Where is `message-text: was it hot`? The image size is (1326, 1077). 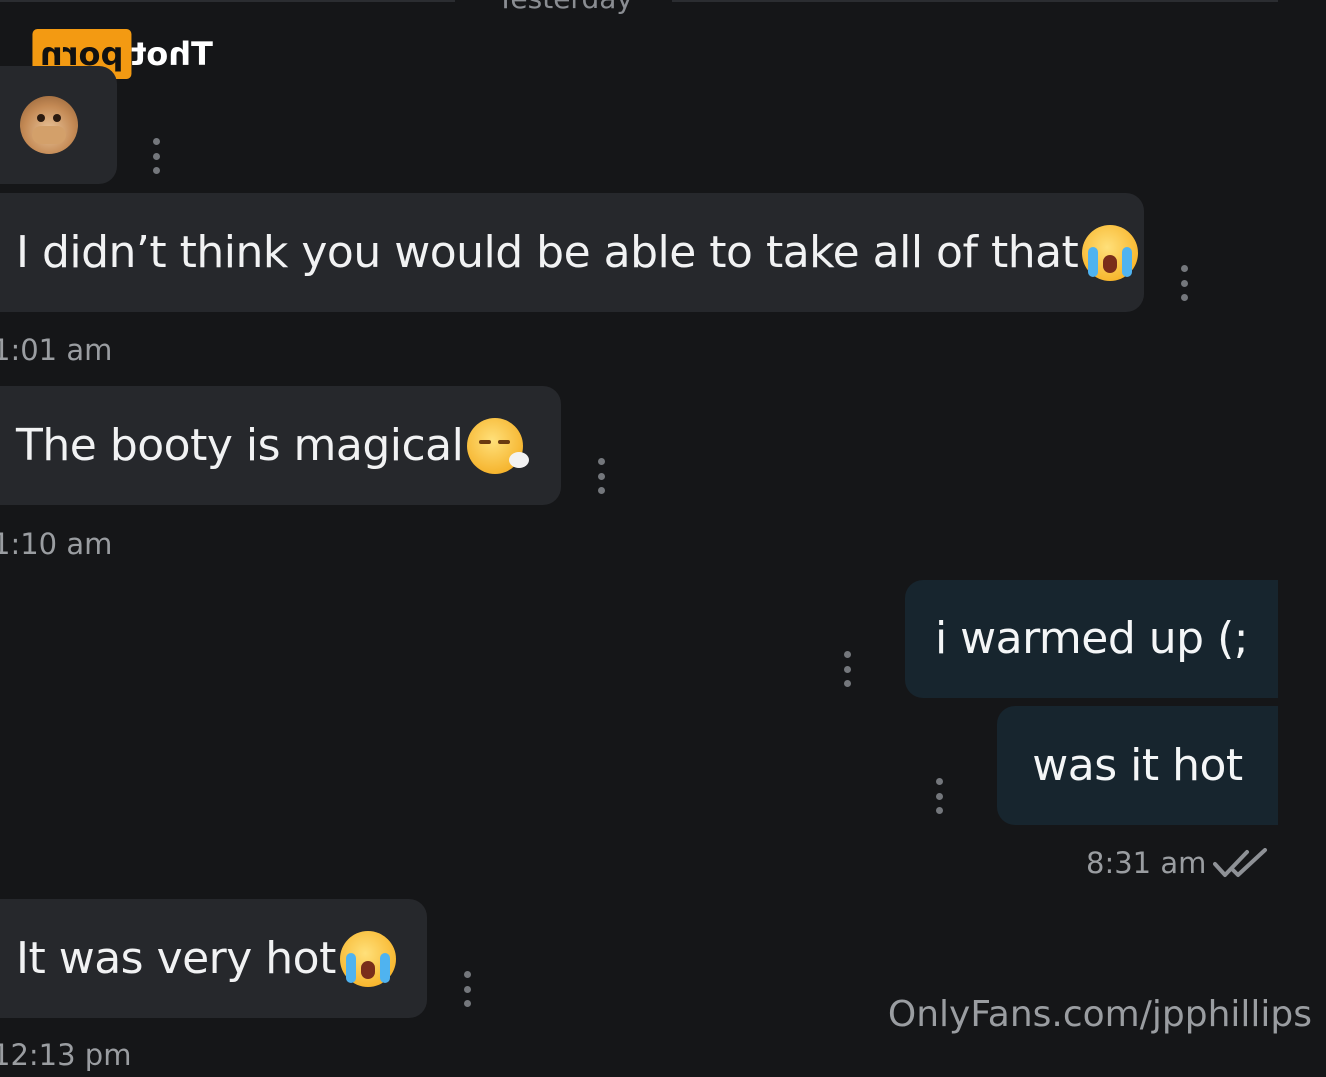 message-text: was it hot is located at coordinates (1137, 765).